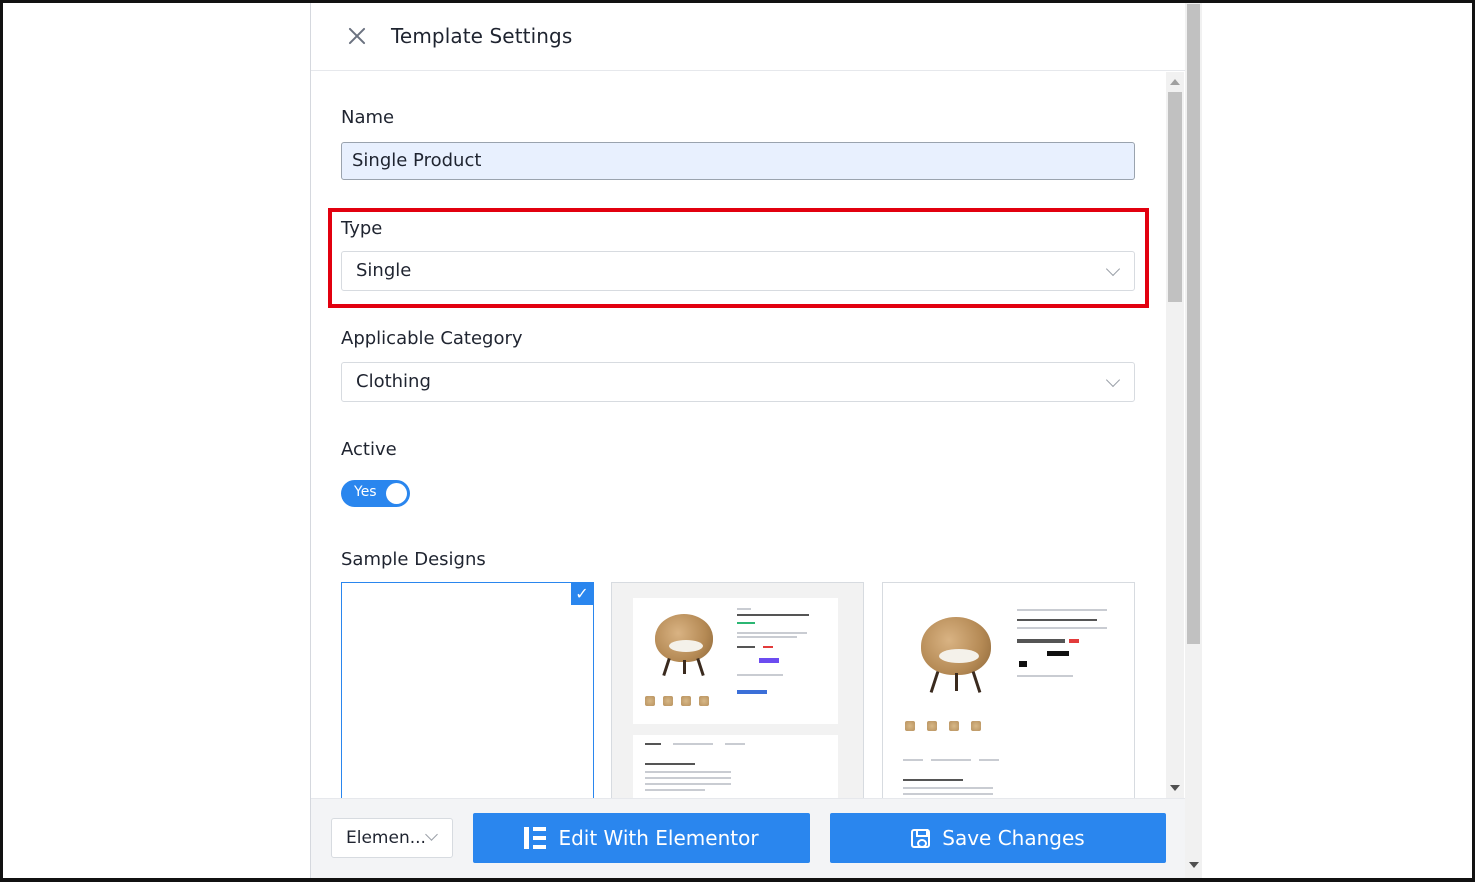 This screenshot has width=1475, height=882. I want to click on sample-designs-grid: ✓, so click(738, 697).